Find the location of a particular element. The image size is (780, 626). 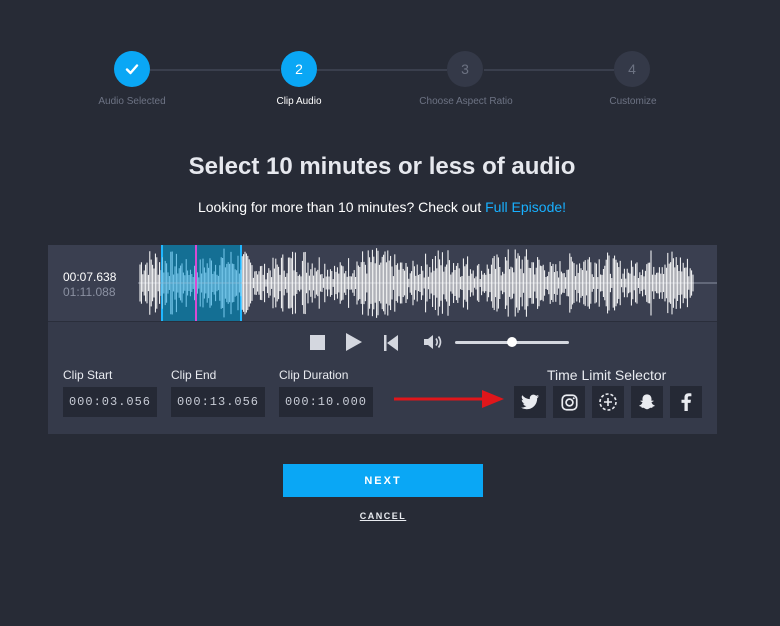

timer-plus-icon is located at coordinates (608, 402).